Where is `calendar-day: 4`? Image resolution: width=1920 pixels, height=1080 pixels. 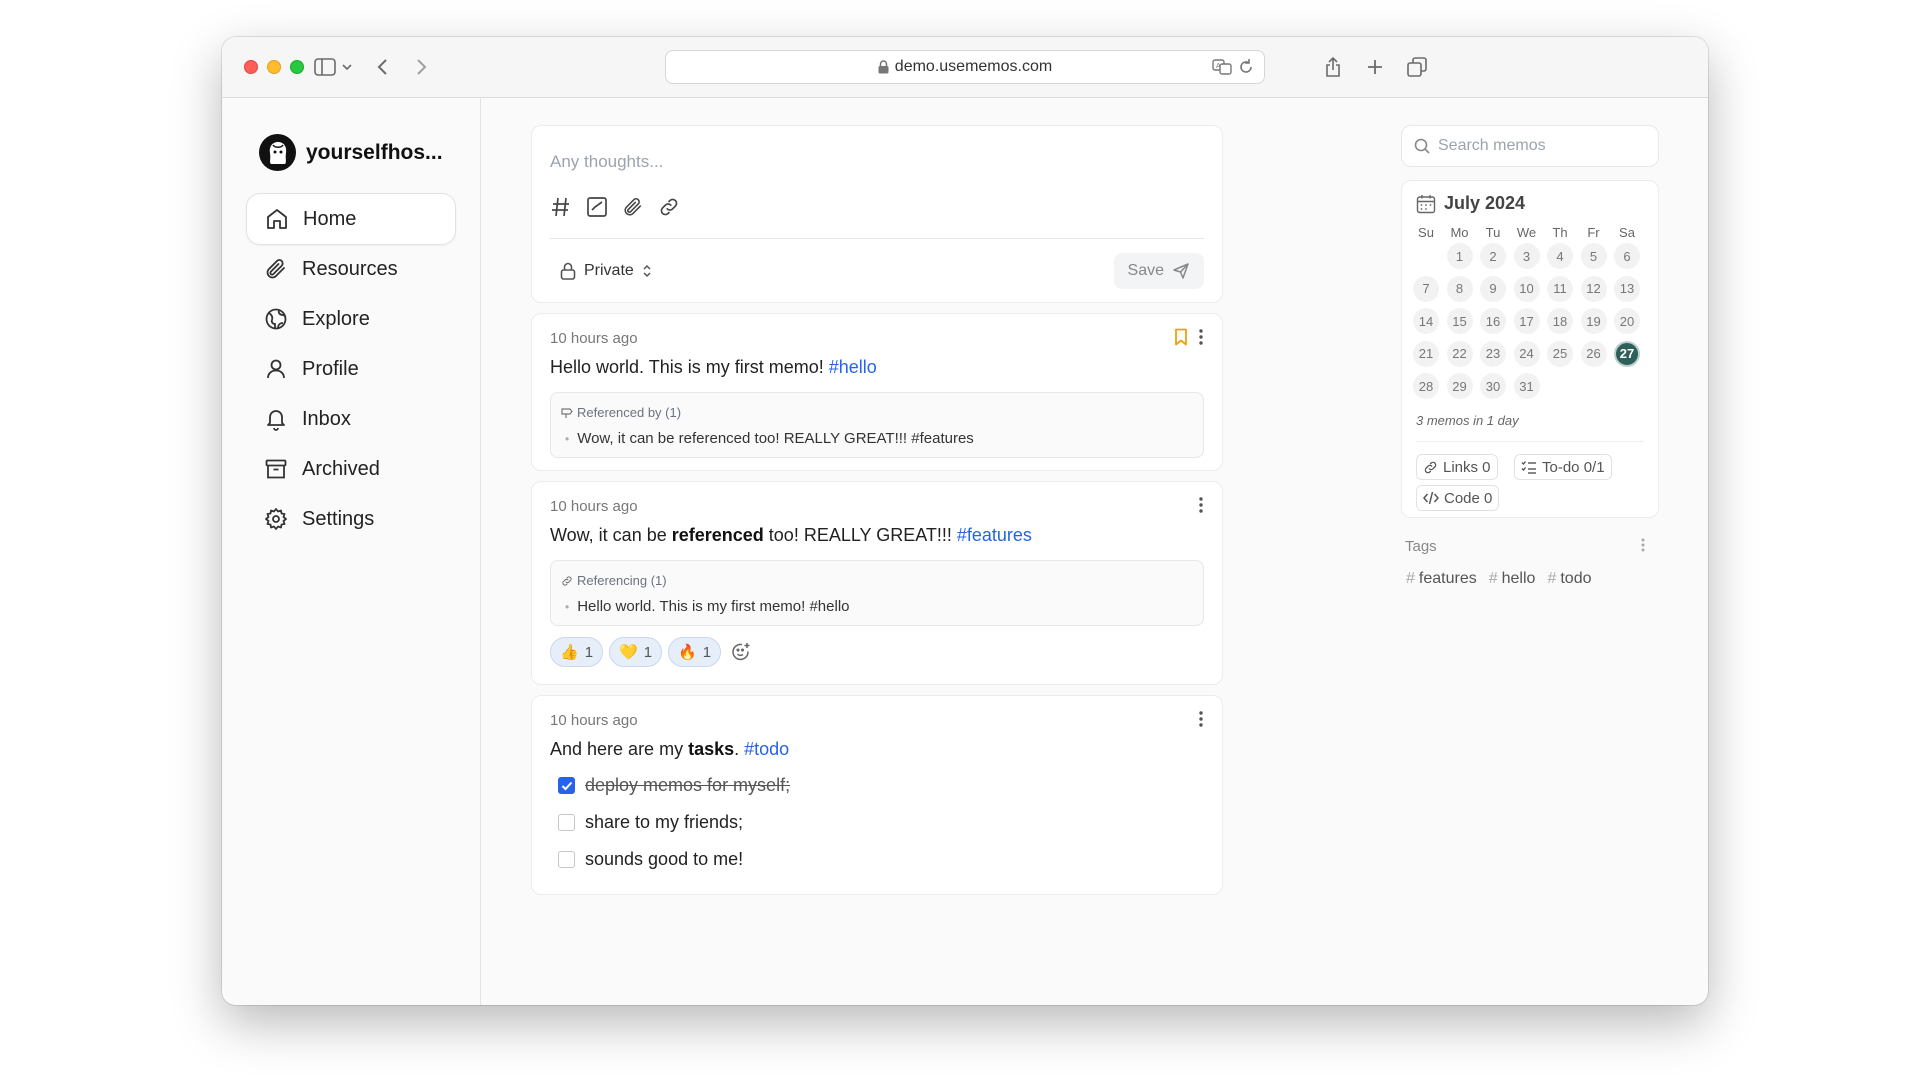 calendar-day: 4 is located at coordinates (1560, 256).